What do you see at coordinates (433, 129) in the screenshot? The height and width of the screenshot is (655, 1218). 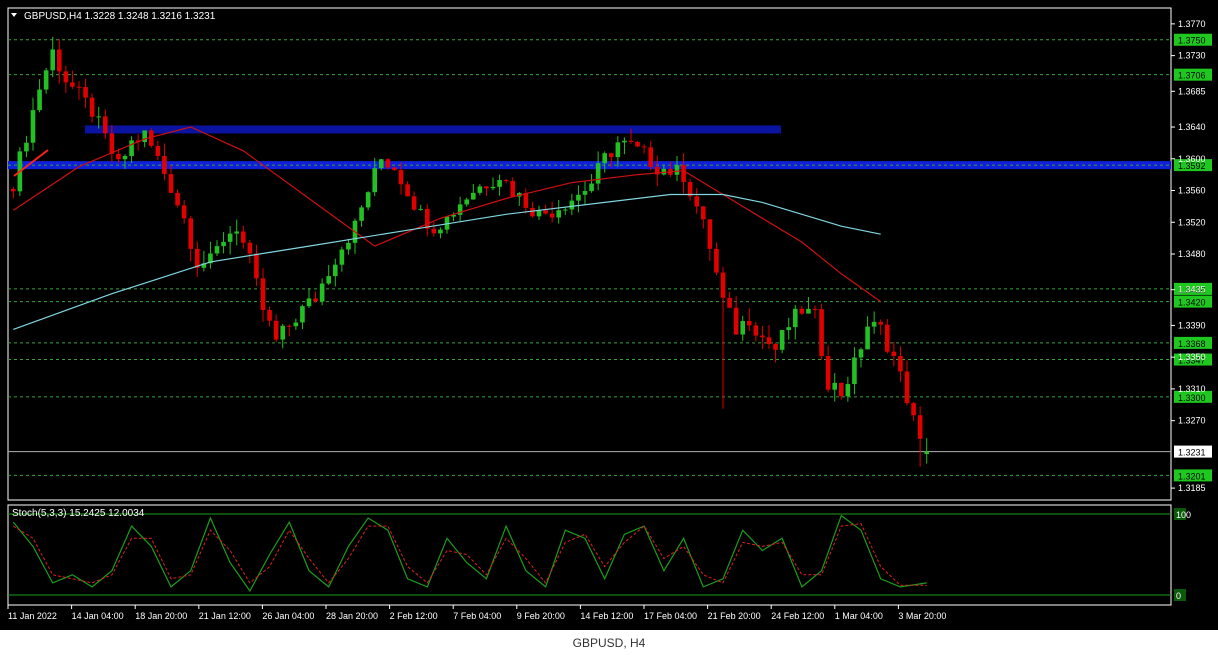 I see `resistance-zone` at bounding box center [433, 129].